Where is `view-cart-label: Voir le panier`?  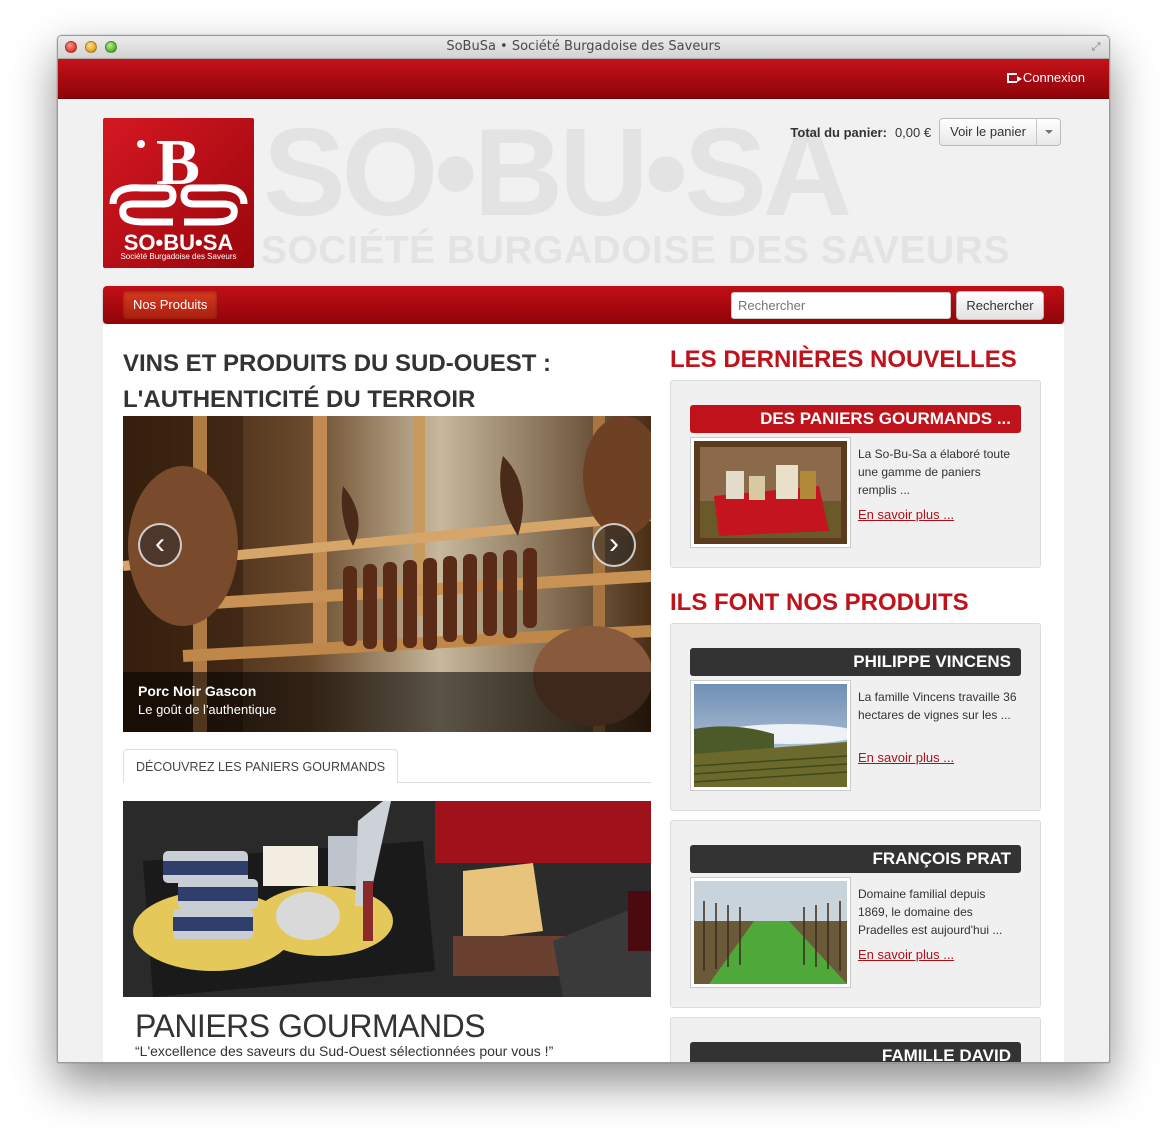 view-cart-label: Voir le panier is located at coordinates (988, 132).